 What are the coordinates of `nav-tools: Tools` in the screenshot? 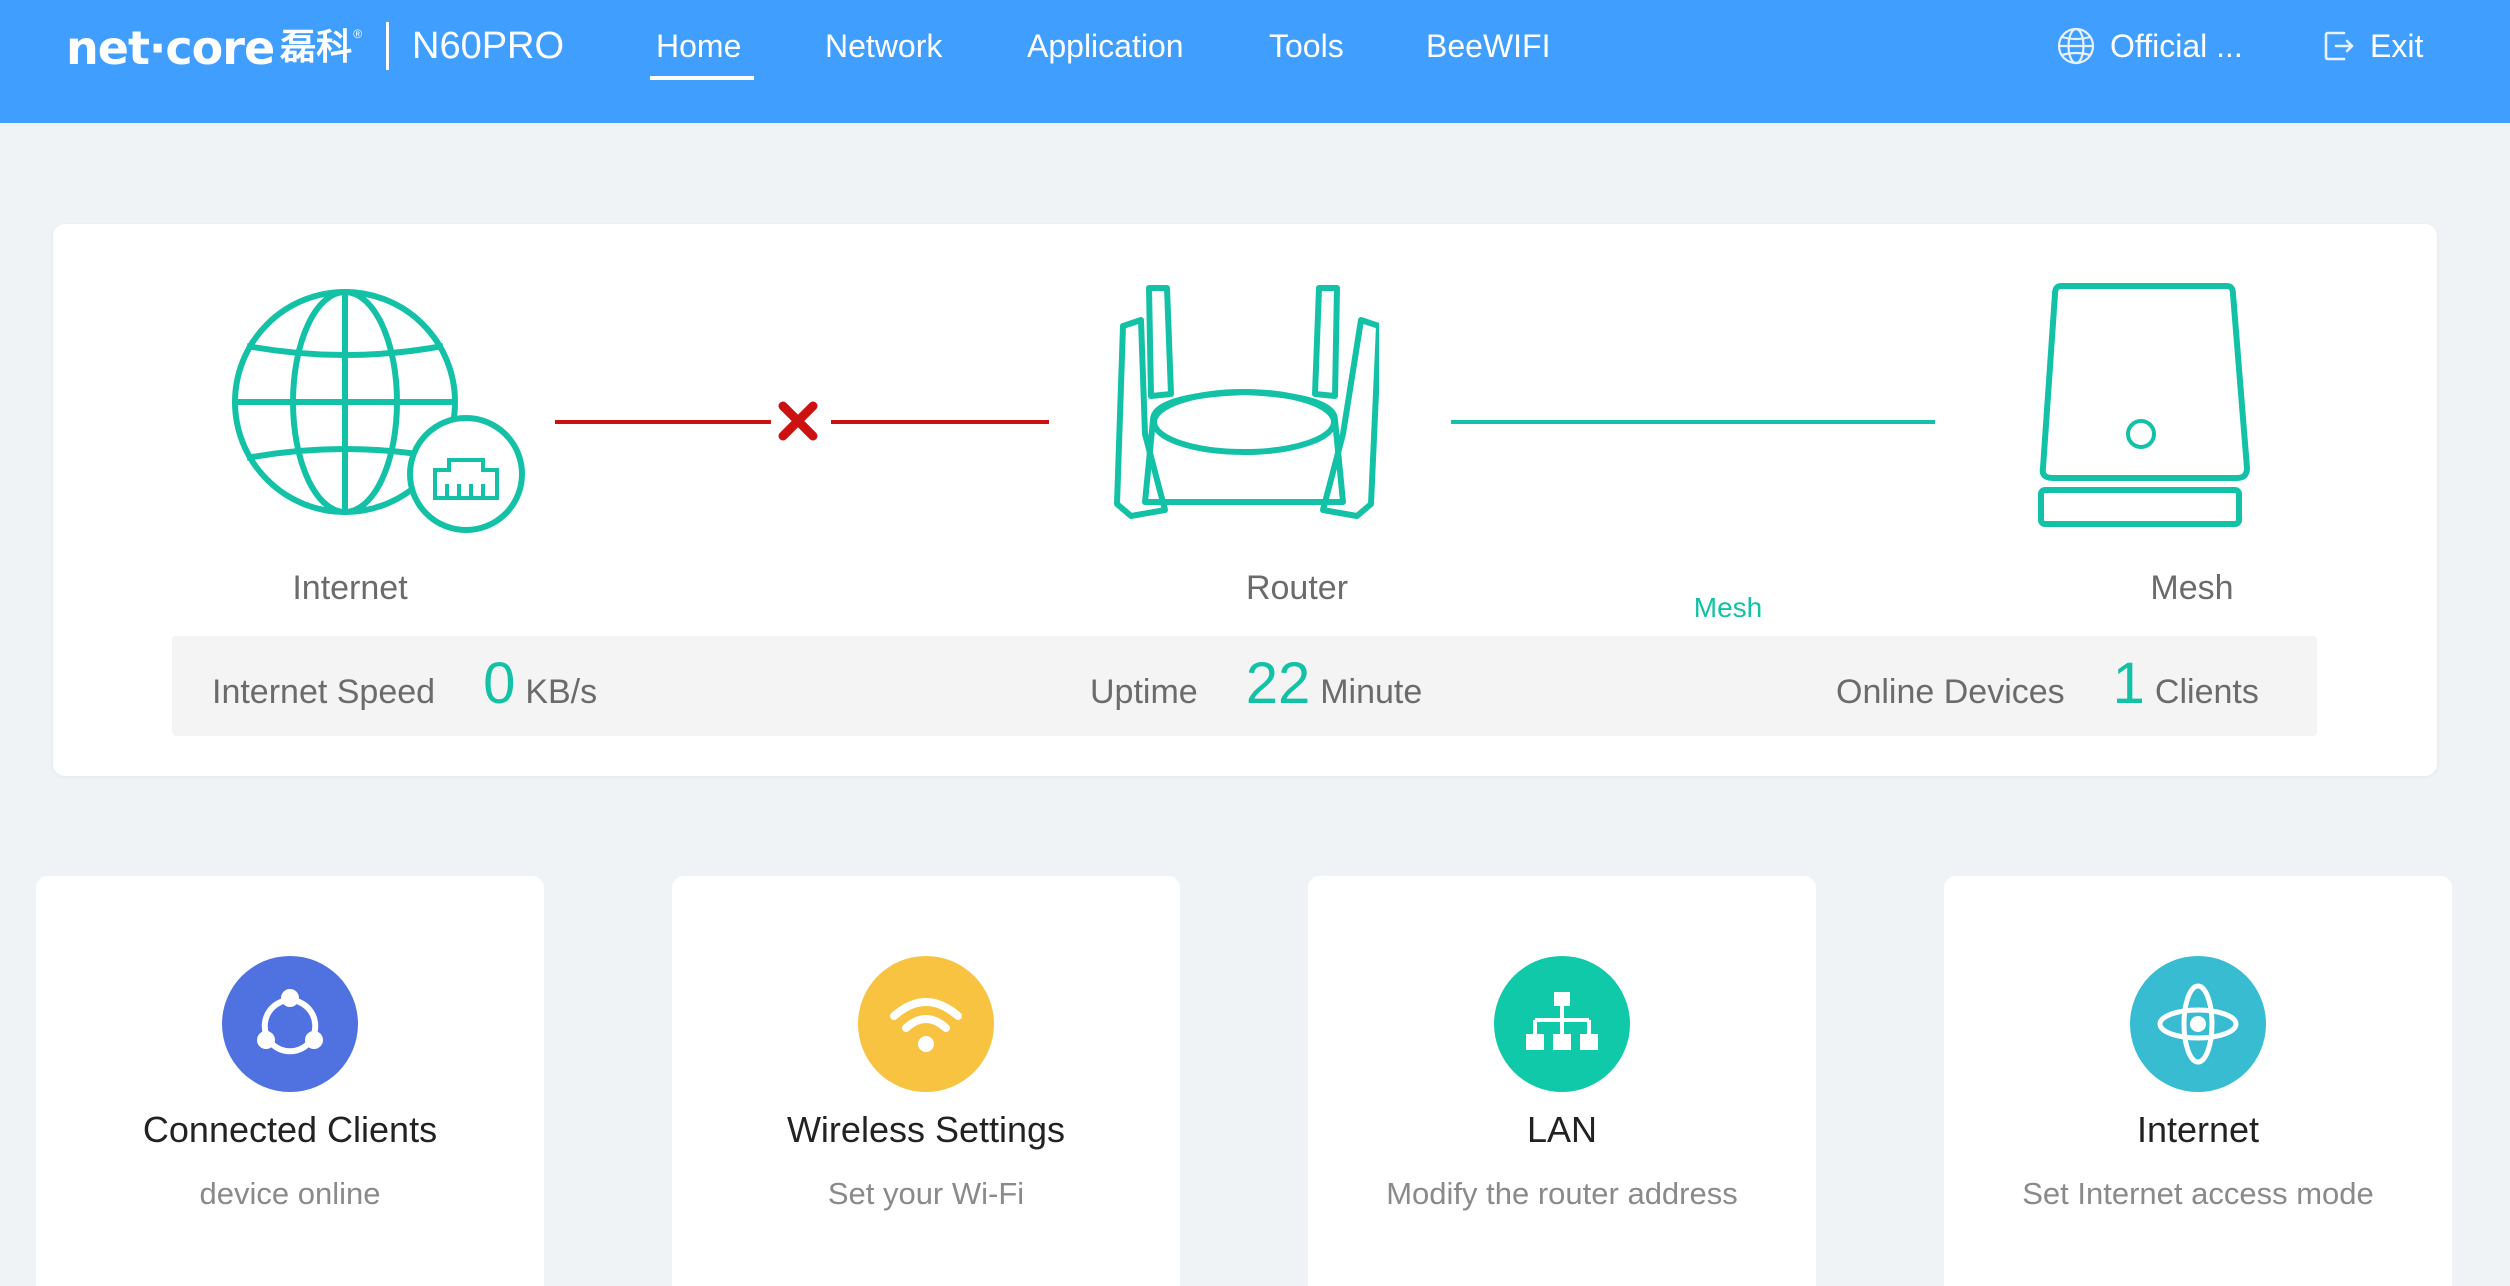 It's located at (1306, 46).